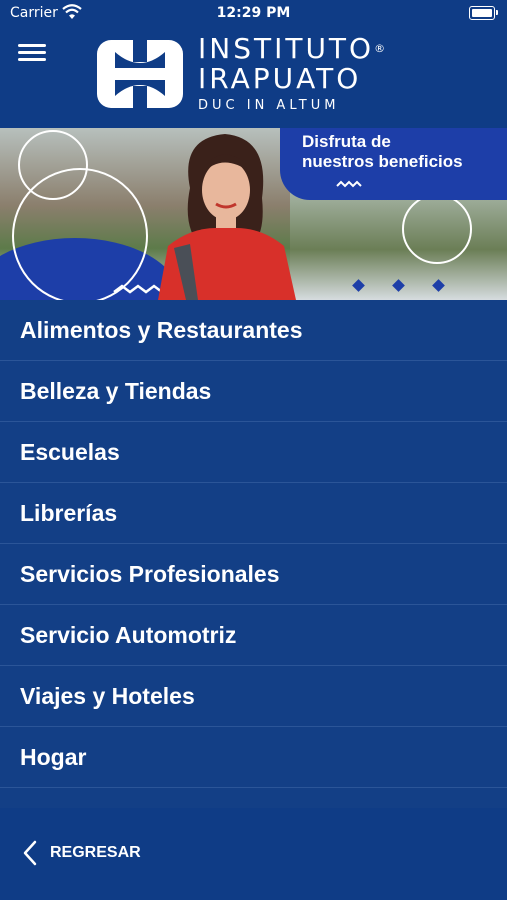  Describe the element at coordinates (95, 852) in the screenshot. I see `back-label: REGRESAR` at that location.